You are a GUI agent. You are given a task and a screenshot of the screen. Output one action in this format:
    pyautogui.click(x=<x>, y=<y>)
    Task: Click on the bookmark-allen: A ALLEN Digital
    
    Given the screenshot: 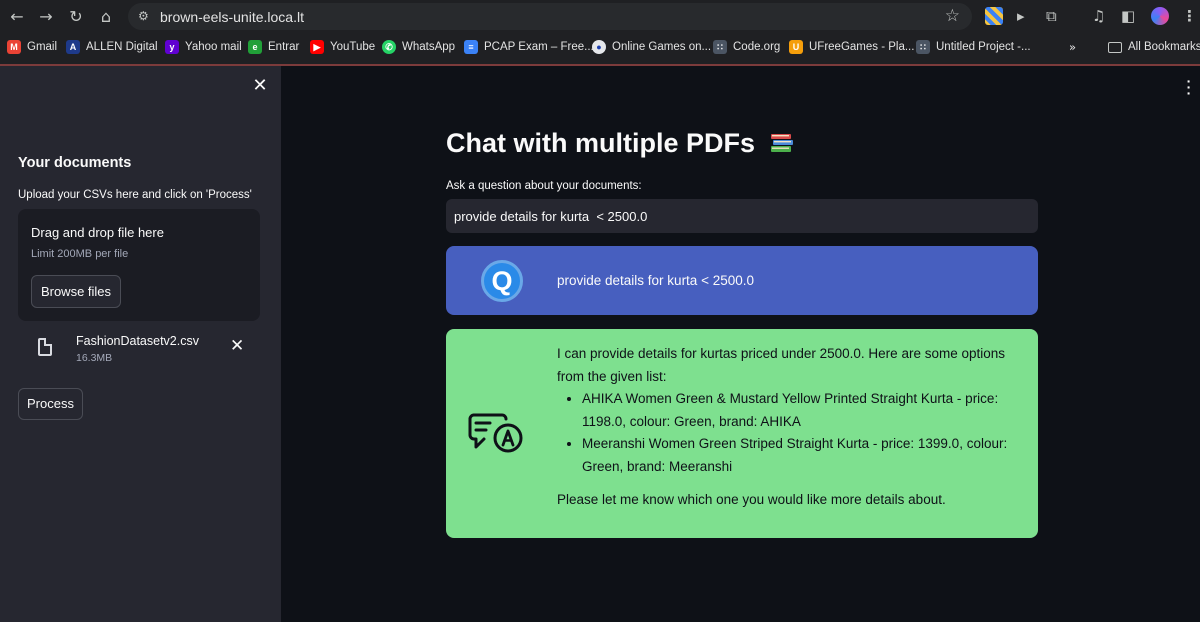 What is the action you would take?
    pyautogui.click(x=112, y=47)
    